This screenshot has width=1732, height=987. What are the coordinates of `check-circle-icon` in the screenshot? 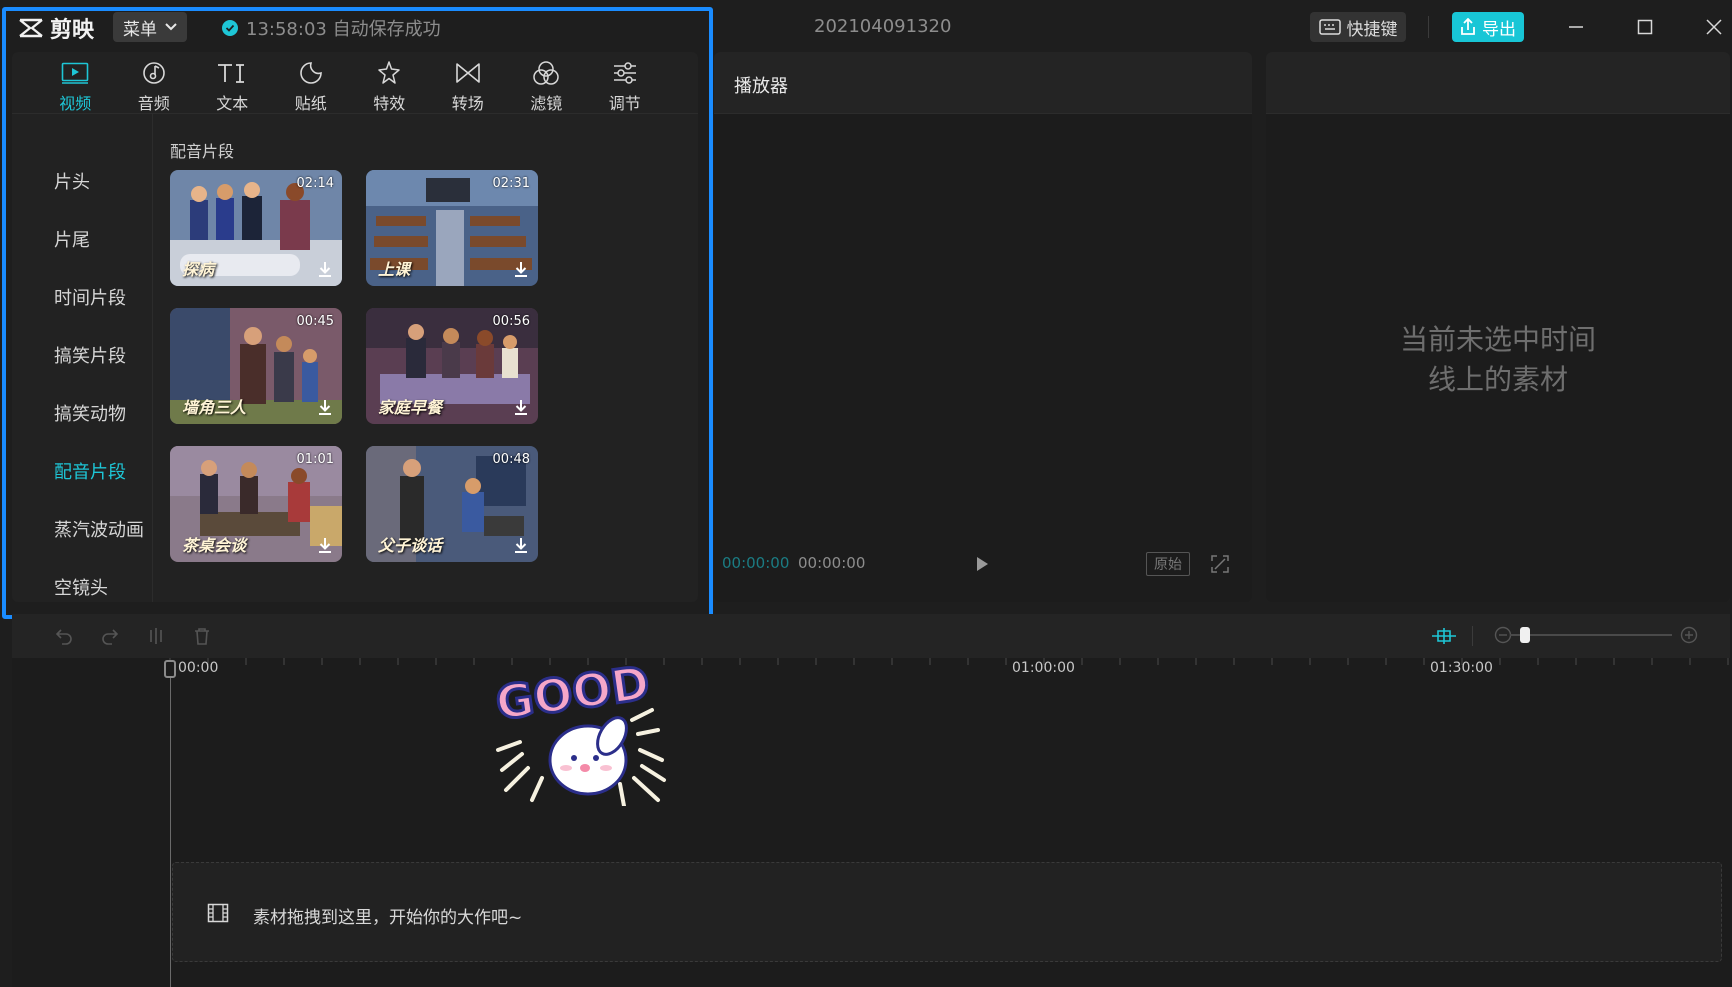 It's located at (230, 28).